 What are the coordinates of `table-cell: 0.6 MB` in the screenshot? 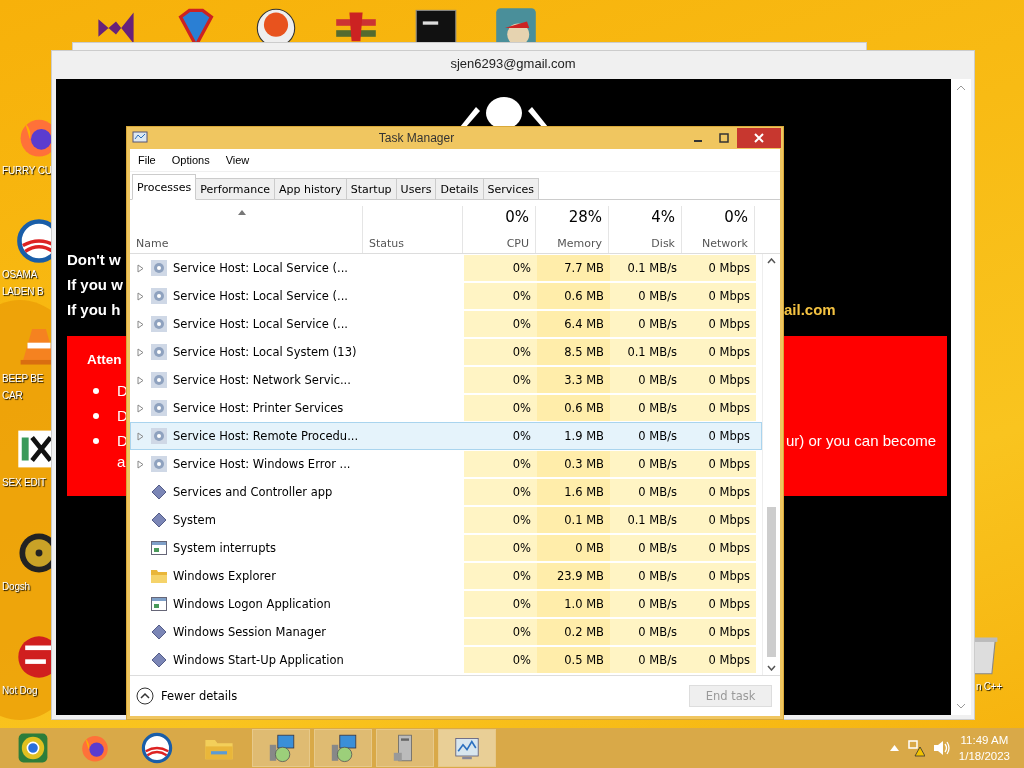 It's located at (573, 296).